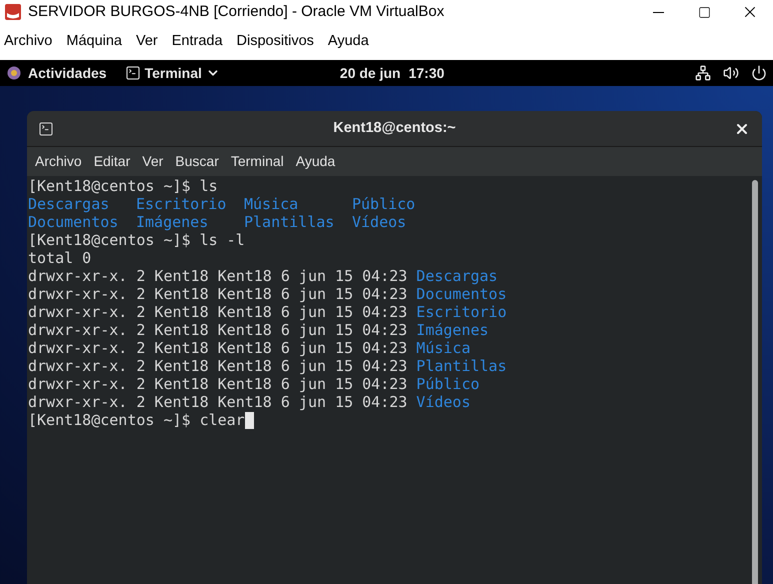 This screenshot has height=584, width=773. I want to click on close-icon, so click(742, 129).